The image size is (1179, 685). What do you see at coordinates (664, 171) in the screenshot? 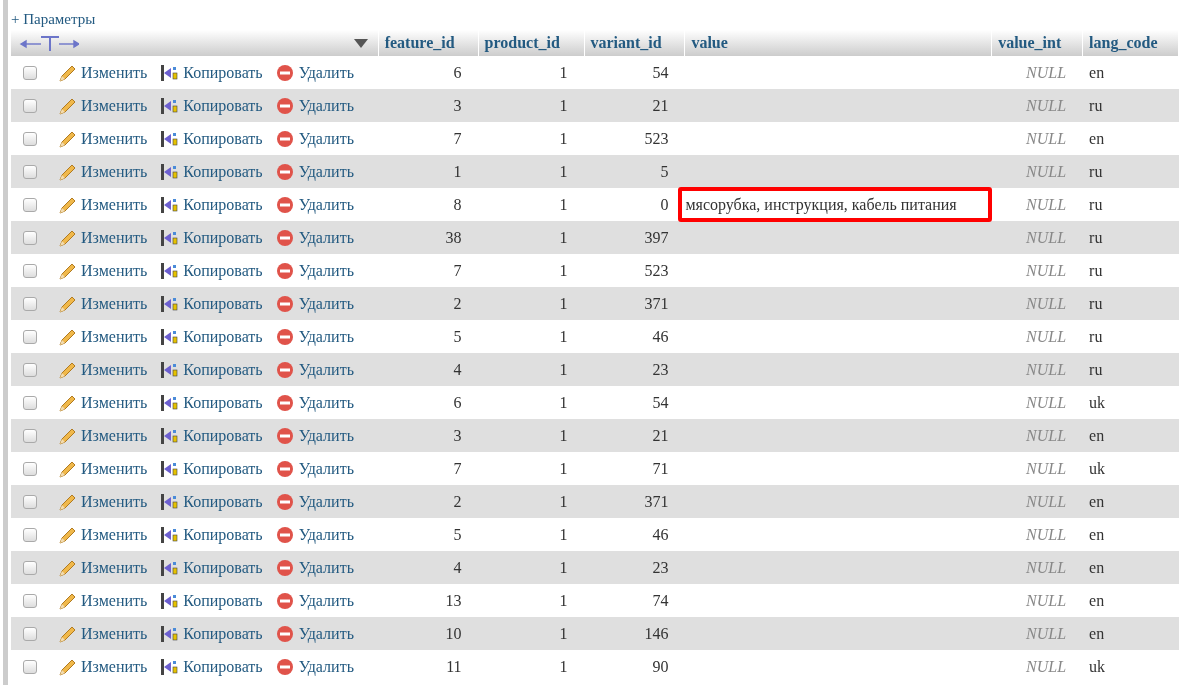
I see `table-cell: 5` at bounding box center [664, 171].